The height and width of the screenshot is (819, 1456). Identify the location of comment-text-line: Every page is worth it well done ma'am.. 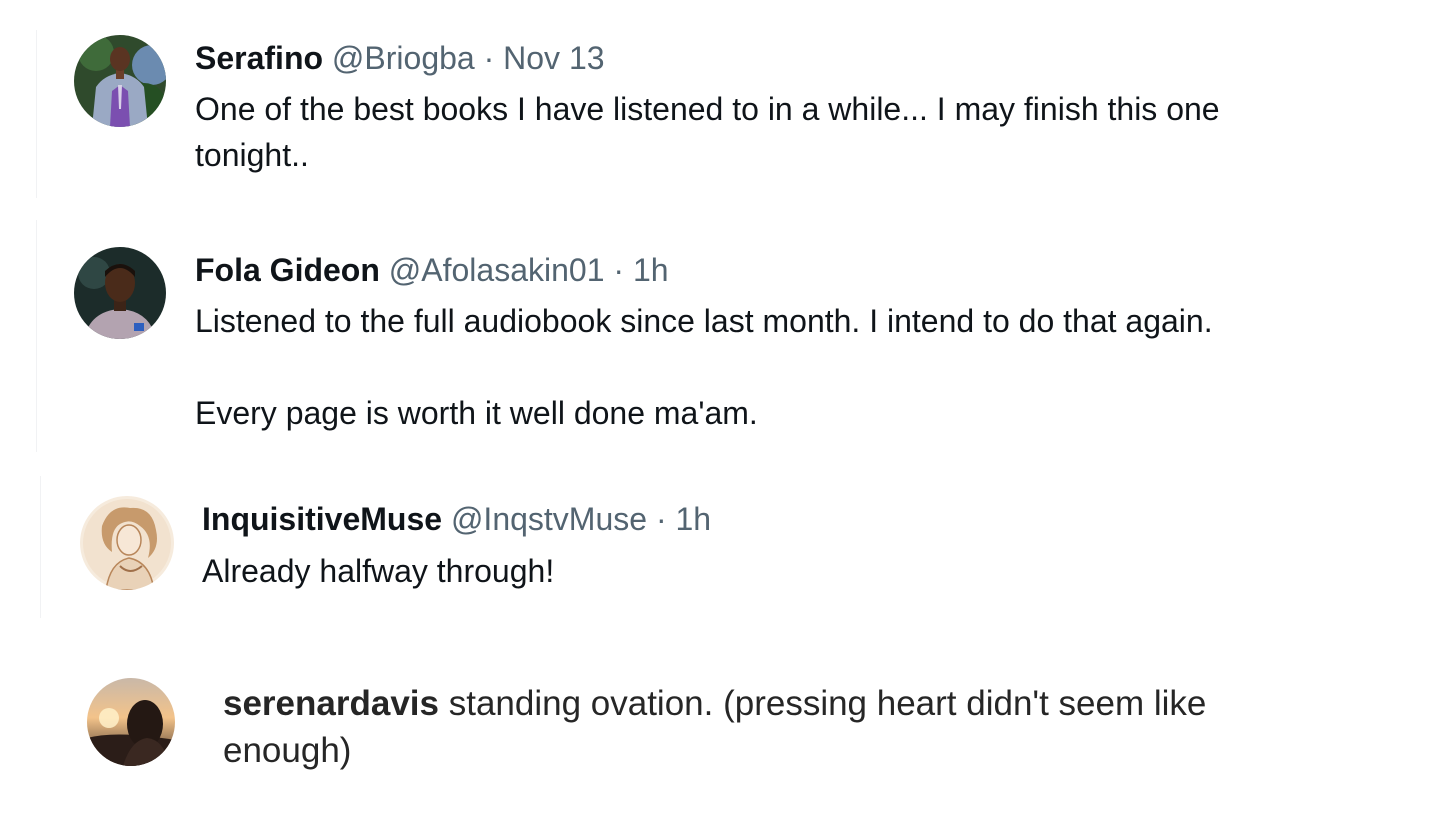
(476, 413).